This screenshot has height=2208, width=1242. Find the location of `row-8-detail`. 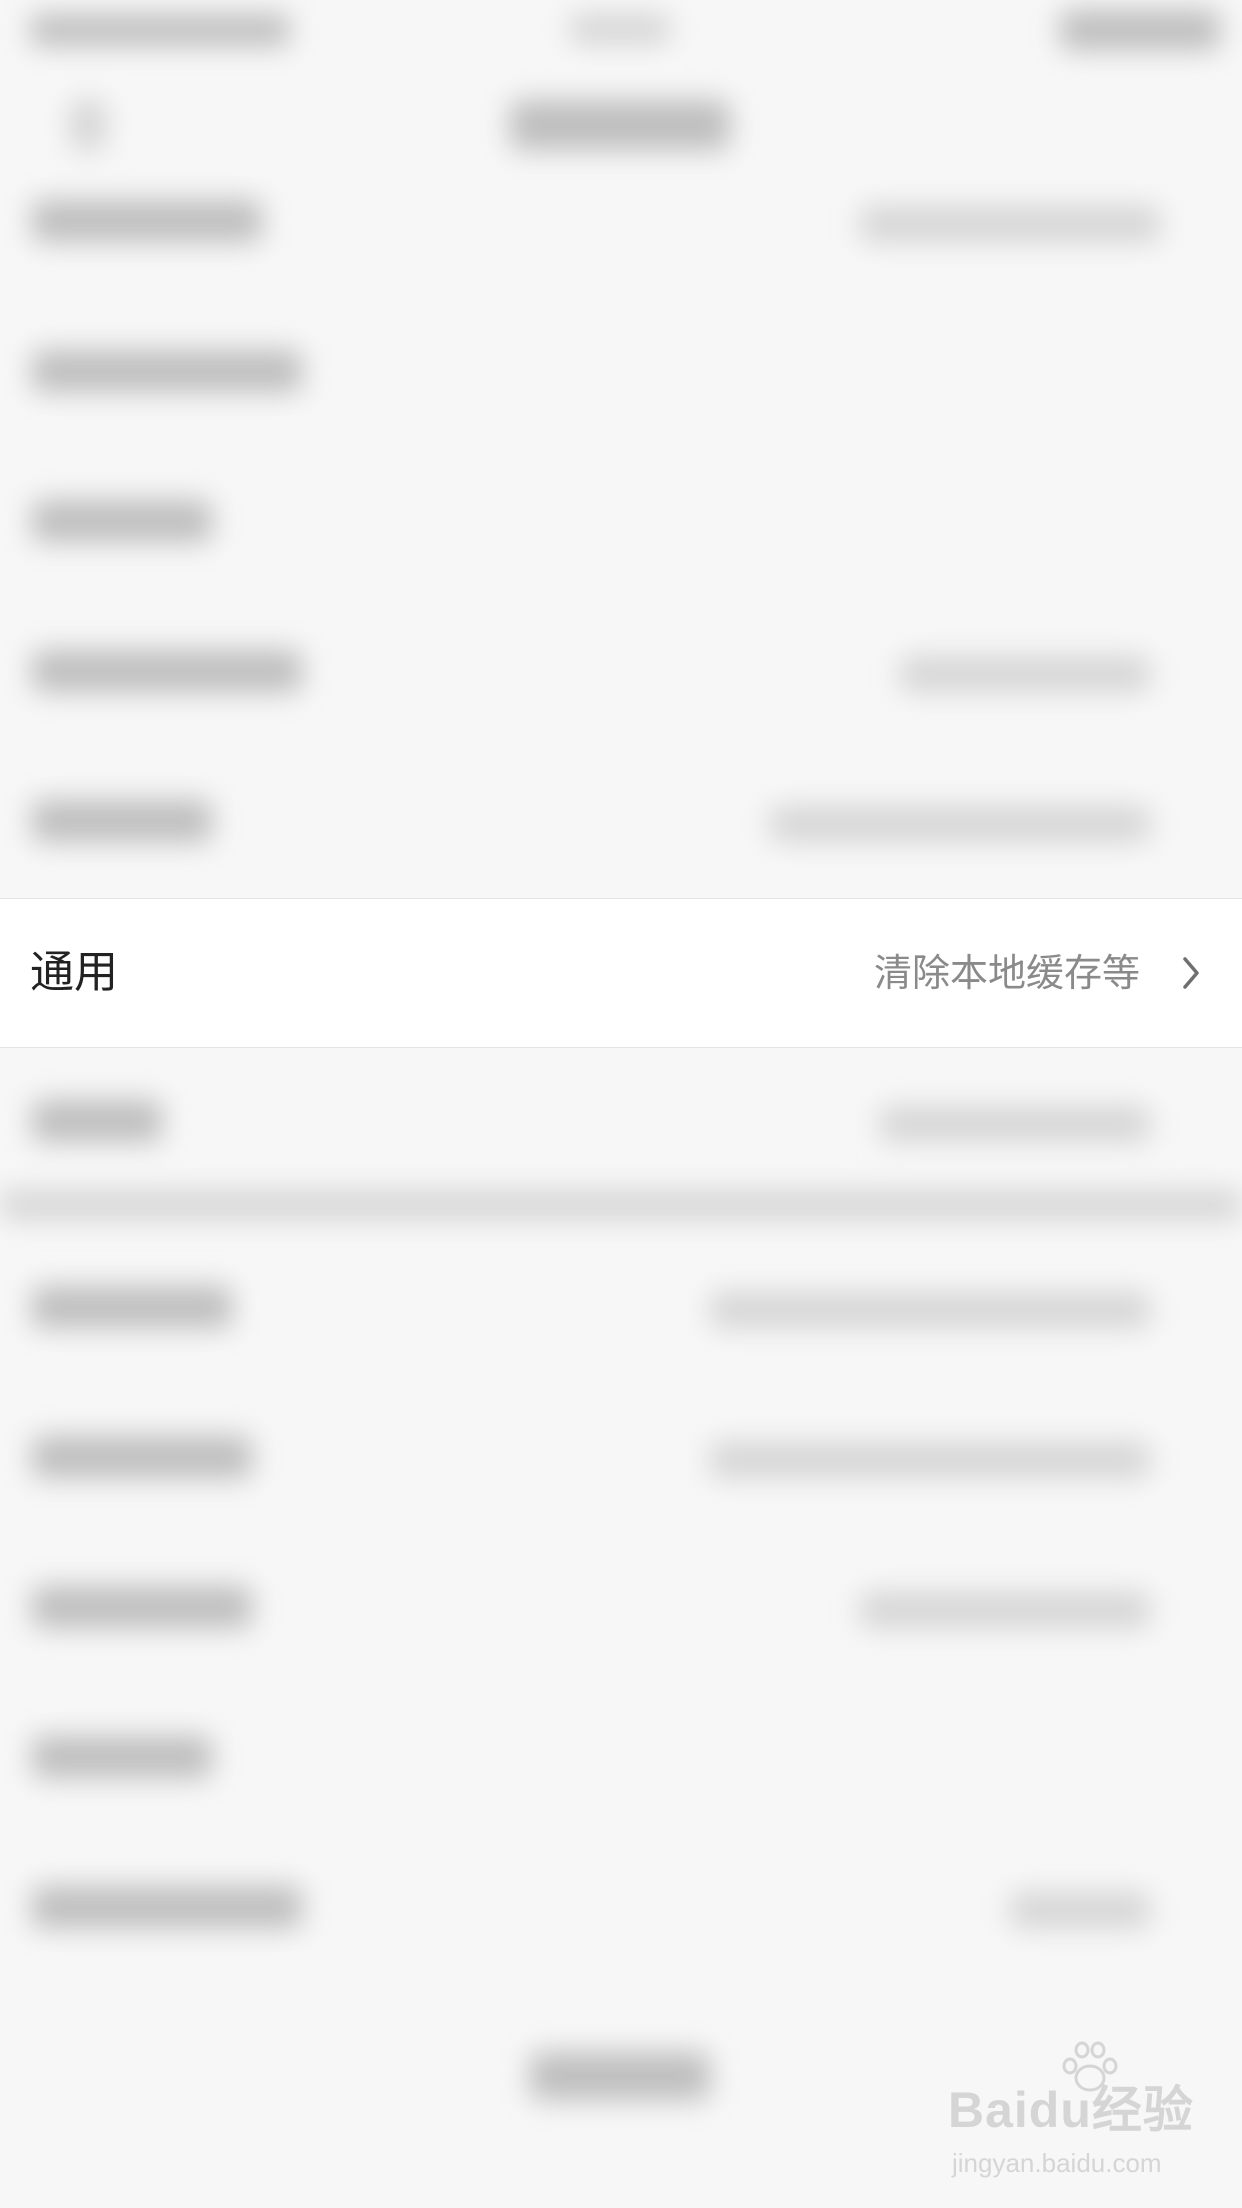

row-8-detail is located at coordinates (930, 1310).